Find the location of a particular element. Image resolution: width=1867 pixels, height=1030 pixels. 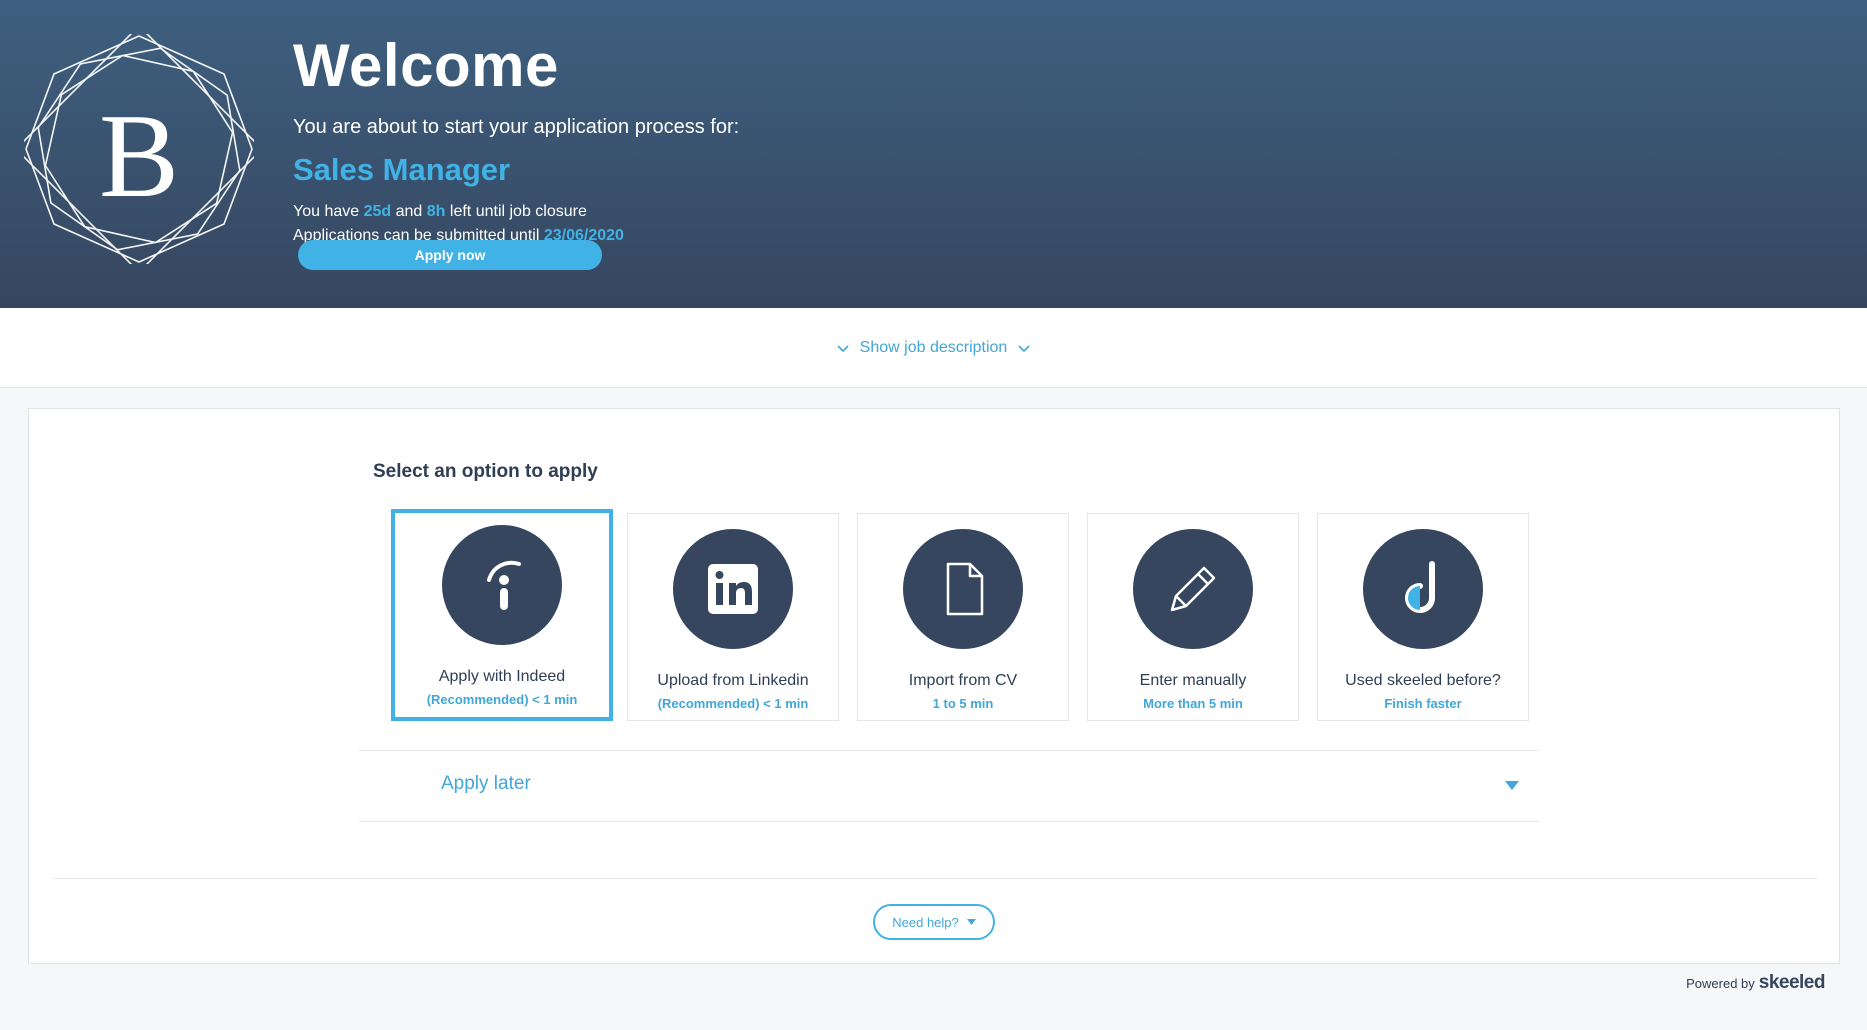

job-title: Sales Manager is located at coordinates (402, 169).